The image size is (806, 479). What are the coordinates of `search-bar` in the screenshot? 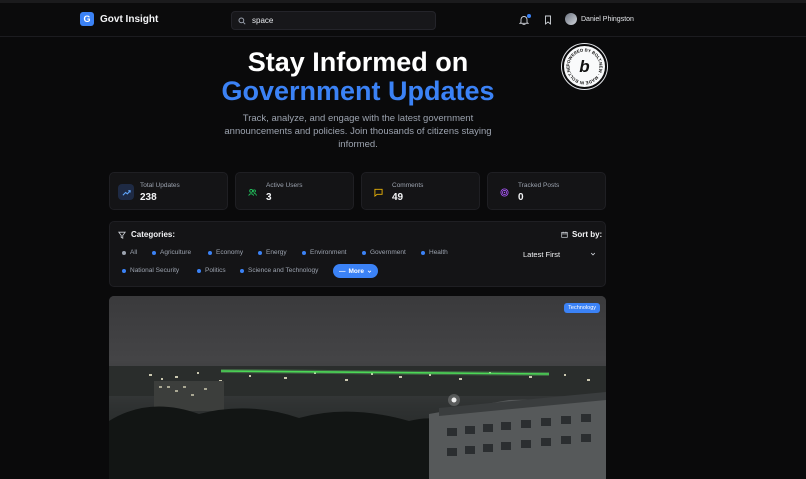 It's located at (333, 20).